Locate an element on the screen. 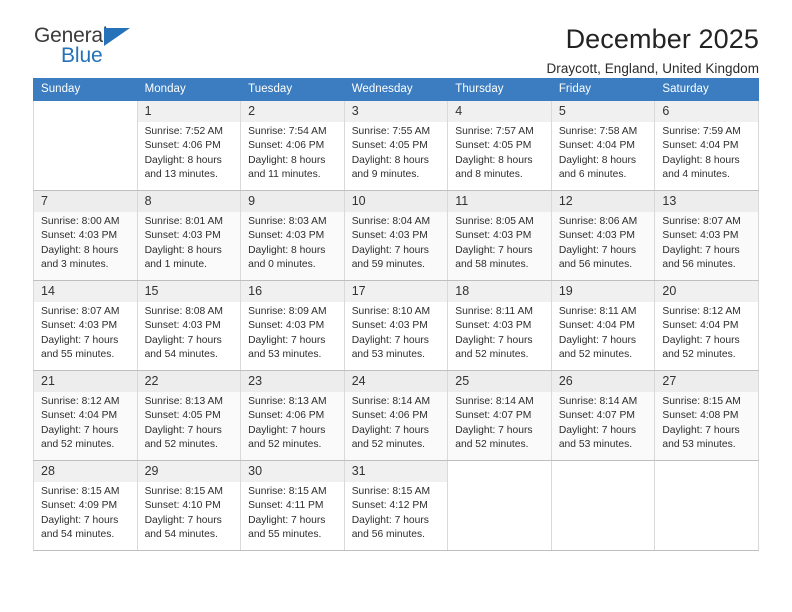 Image resolution: width=792 pixels, height=612 pixels. sunset-text: Sunset: 4:12 PM is located at coordinates (389, 506).